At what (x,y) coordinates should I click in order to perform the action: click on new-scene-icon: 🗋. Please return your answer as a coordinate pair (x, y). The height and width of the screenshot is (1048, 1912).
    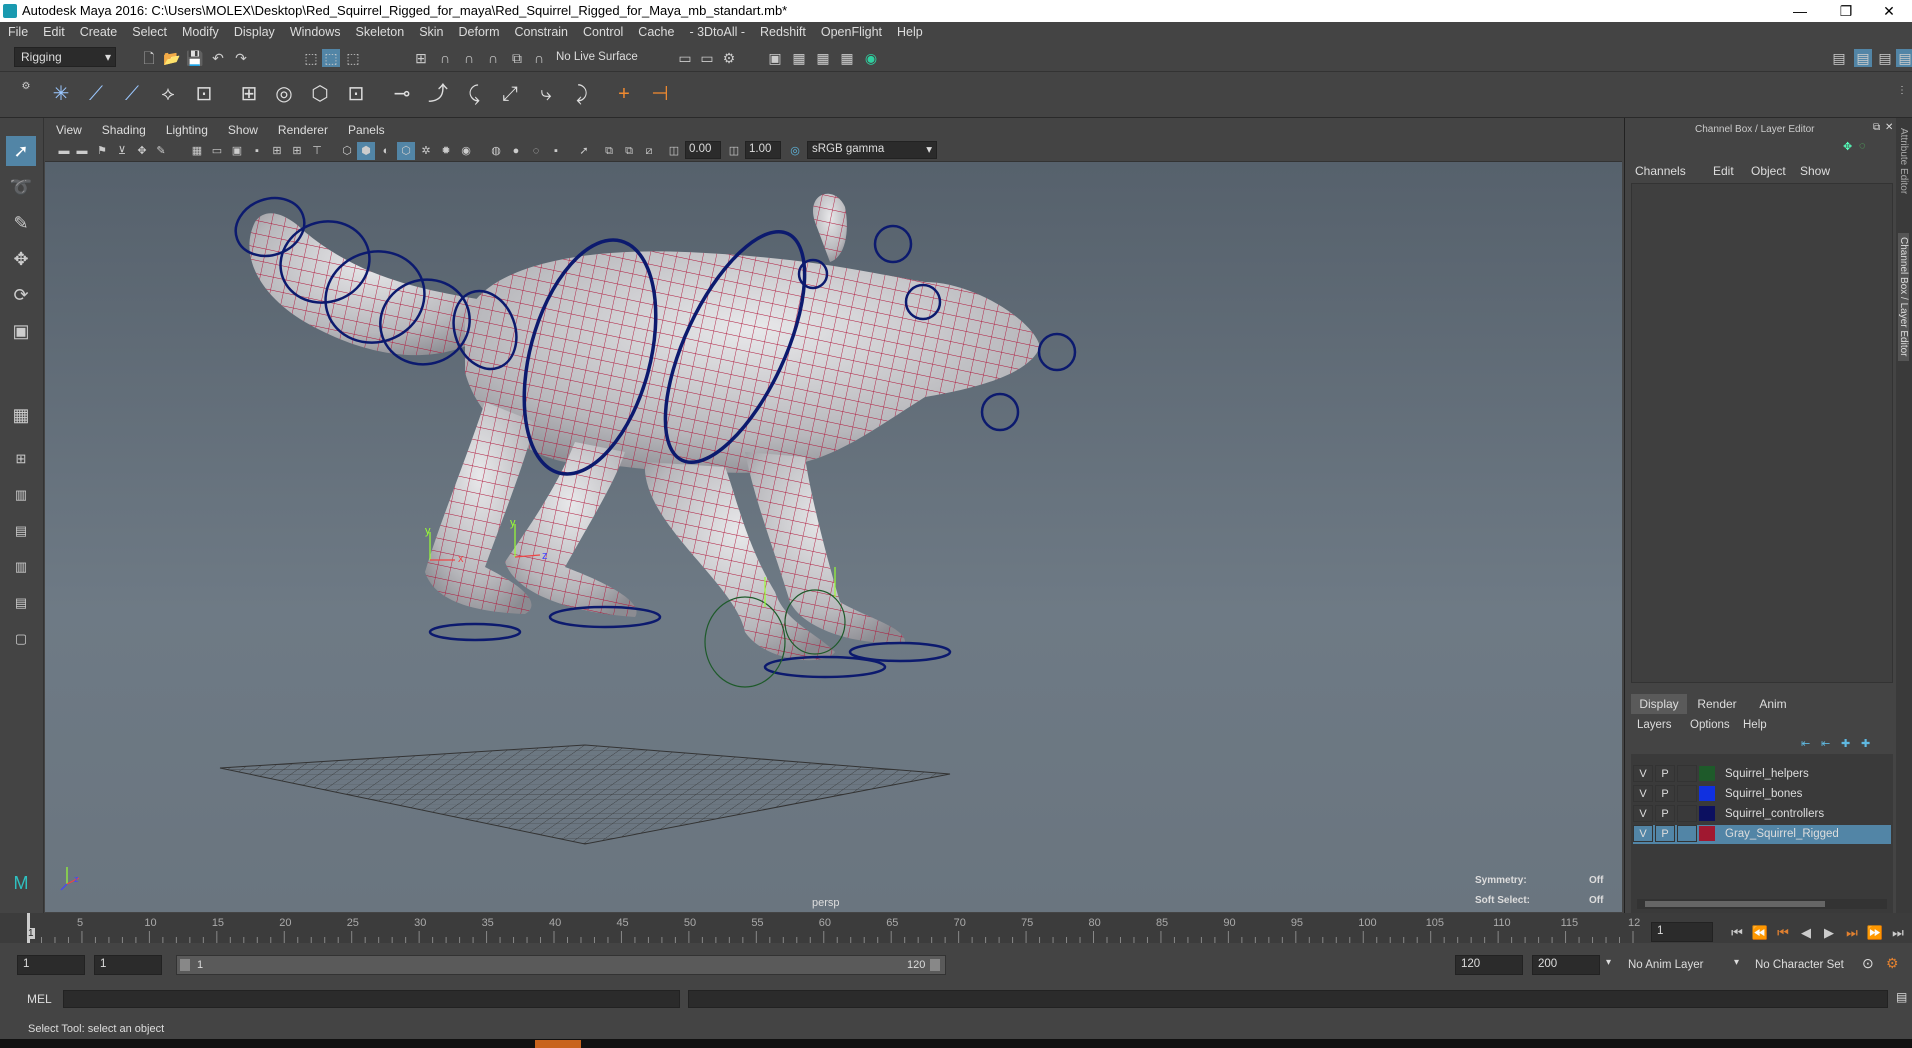
    Looking at the image, I should click on (149, 58).